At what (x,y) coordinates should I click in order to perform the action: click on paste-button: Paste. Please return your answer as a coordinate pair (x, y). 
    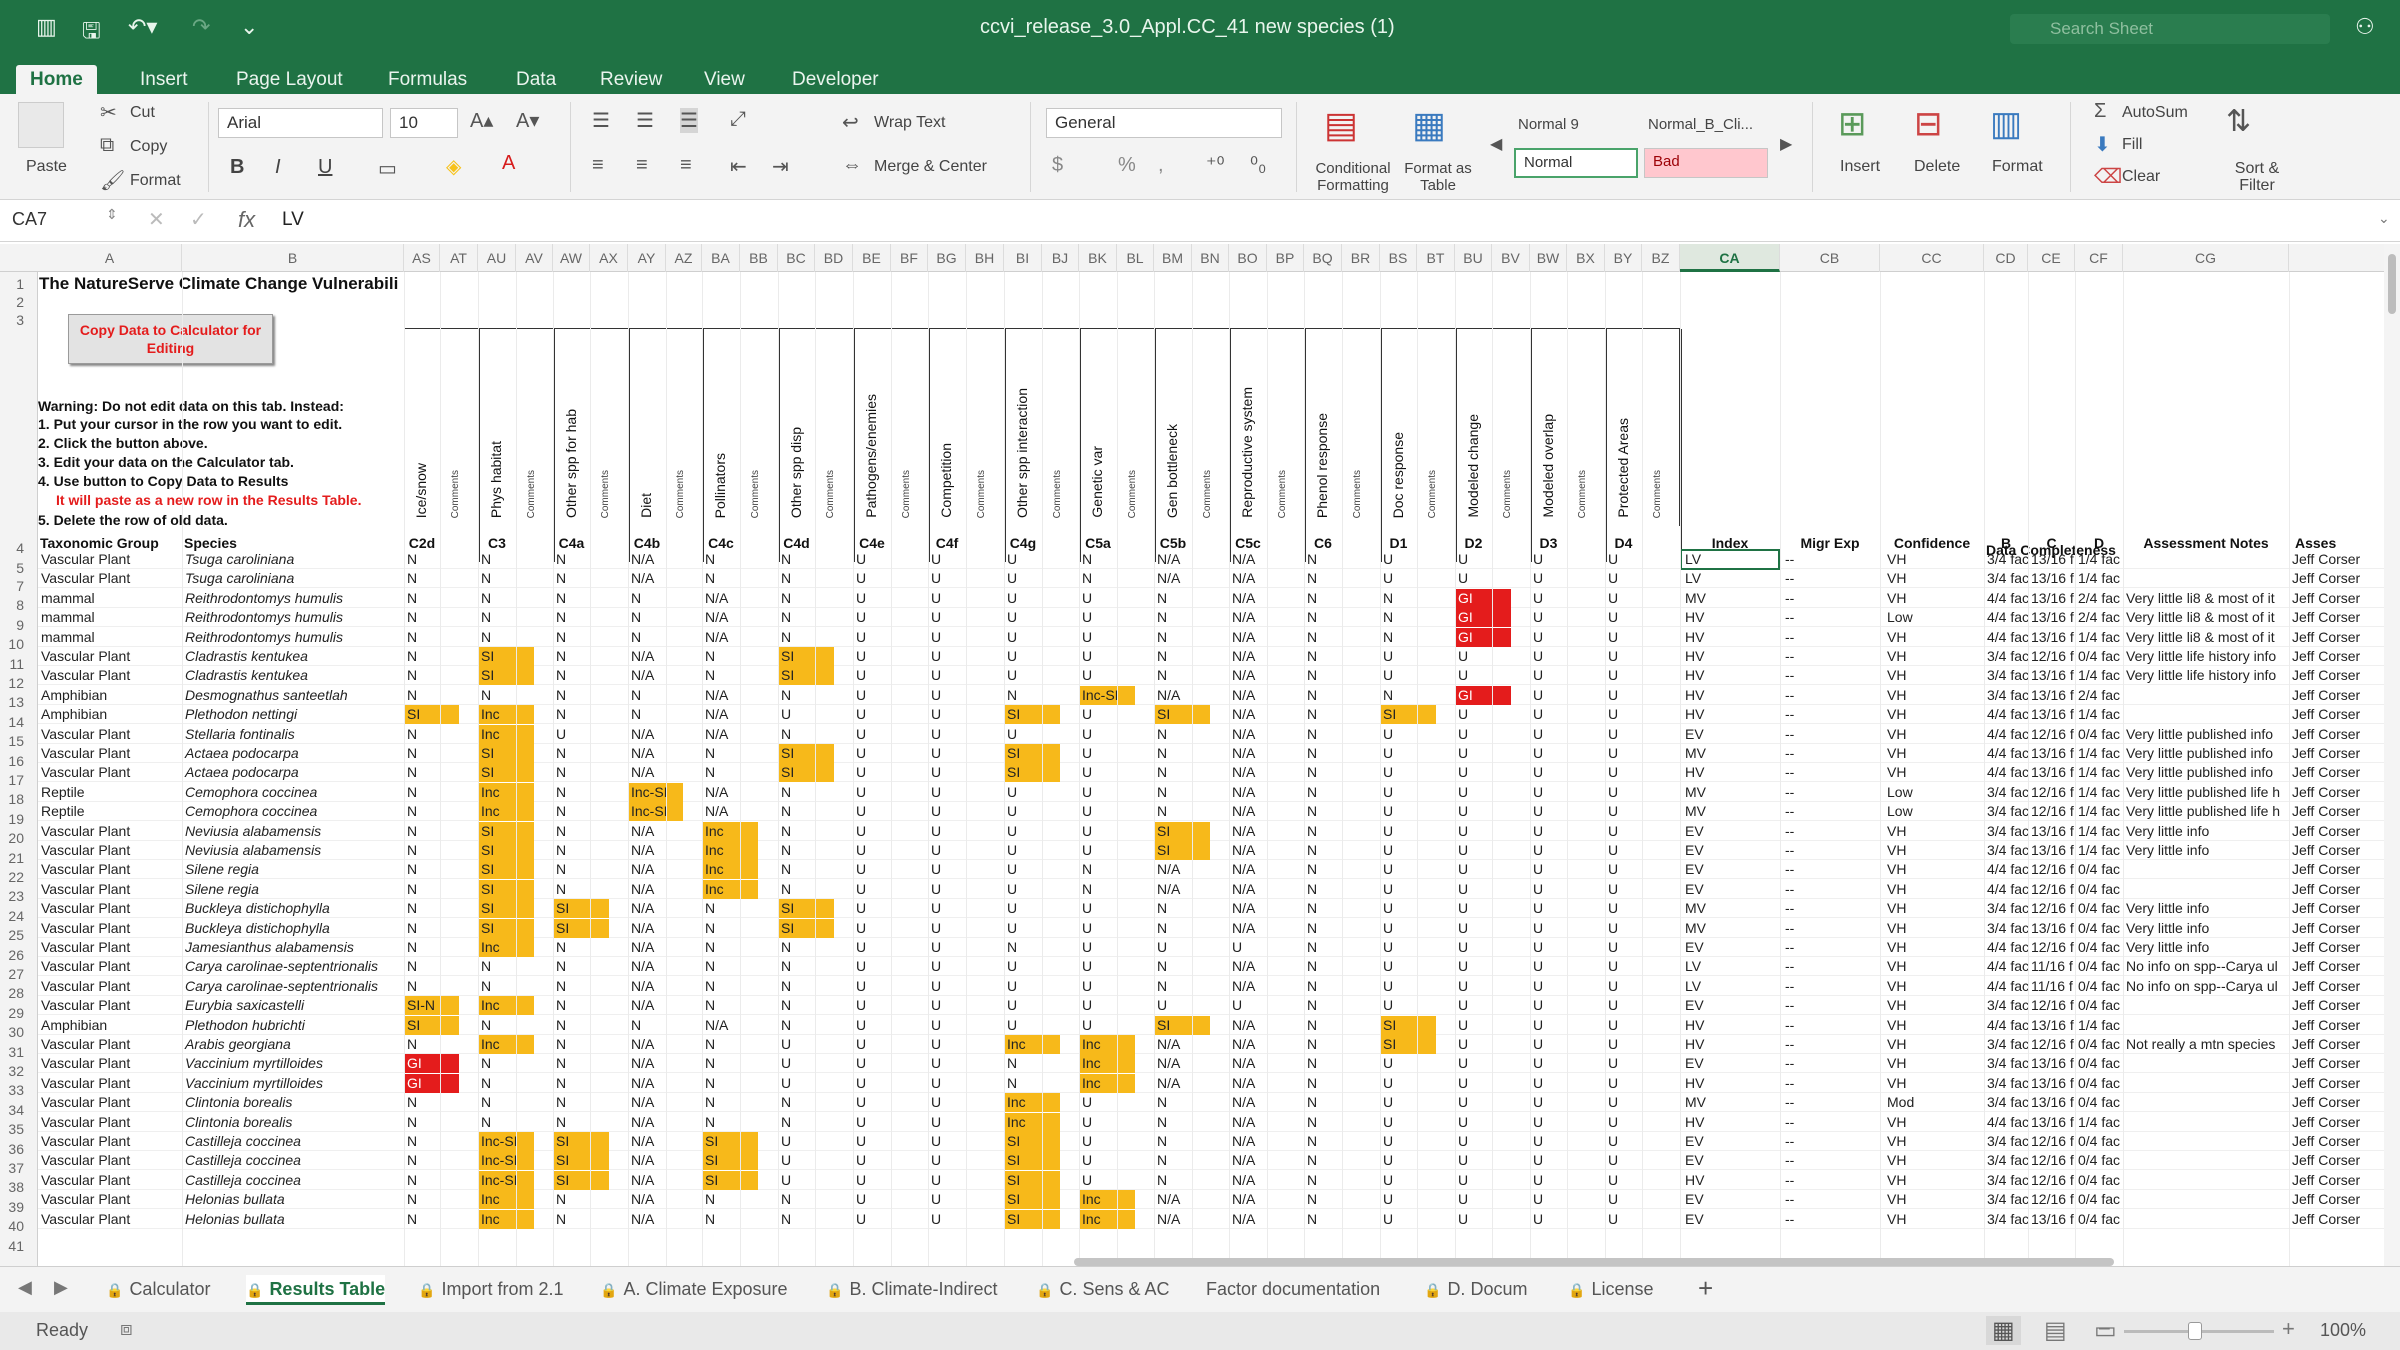
    Looking at the image, I should click on (46, 167).